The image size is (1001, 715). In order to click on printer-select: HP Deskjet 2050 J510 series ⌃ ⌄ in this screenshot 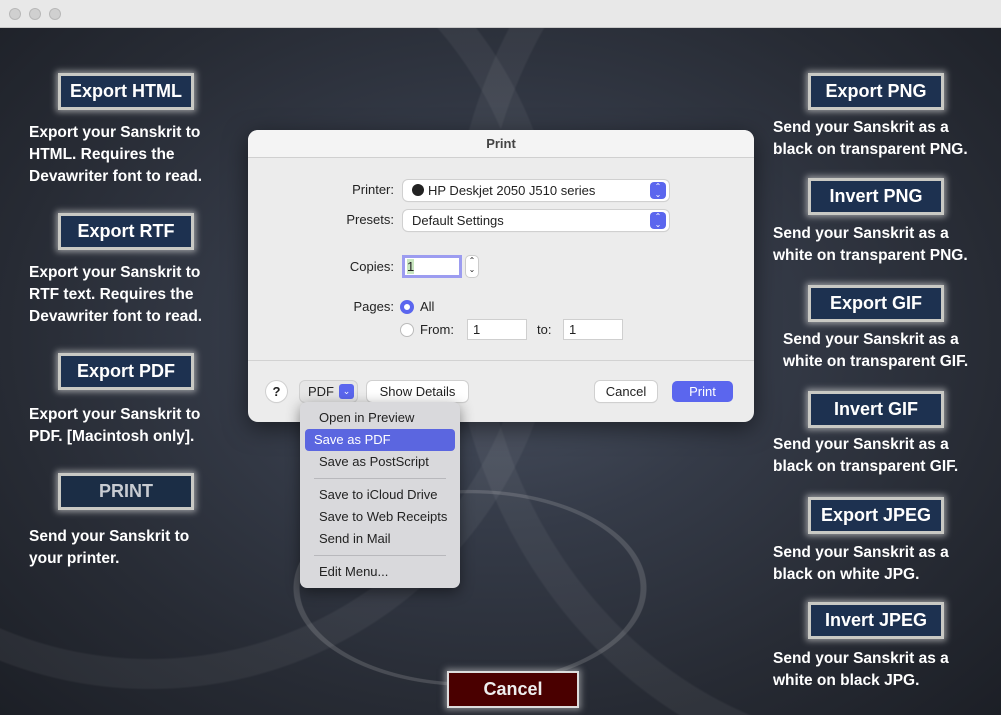, I will do `click(536, 190)`.